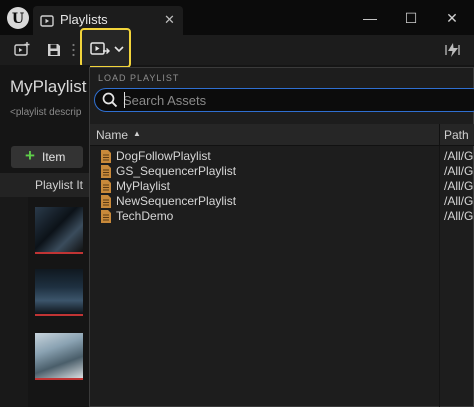 This screenshot has height=407, width=474. What do you see at coordinates (59, 185) in the screenshot?
I see `playlist-items-column-label: Playlist It` at bounding box center [59, 185].